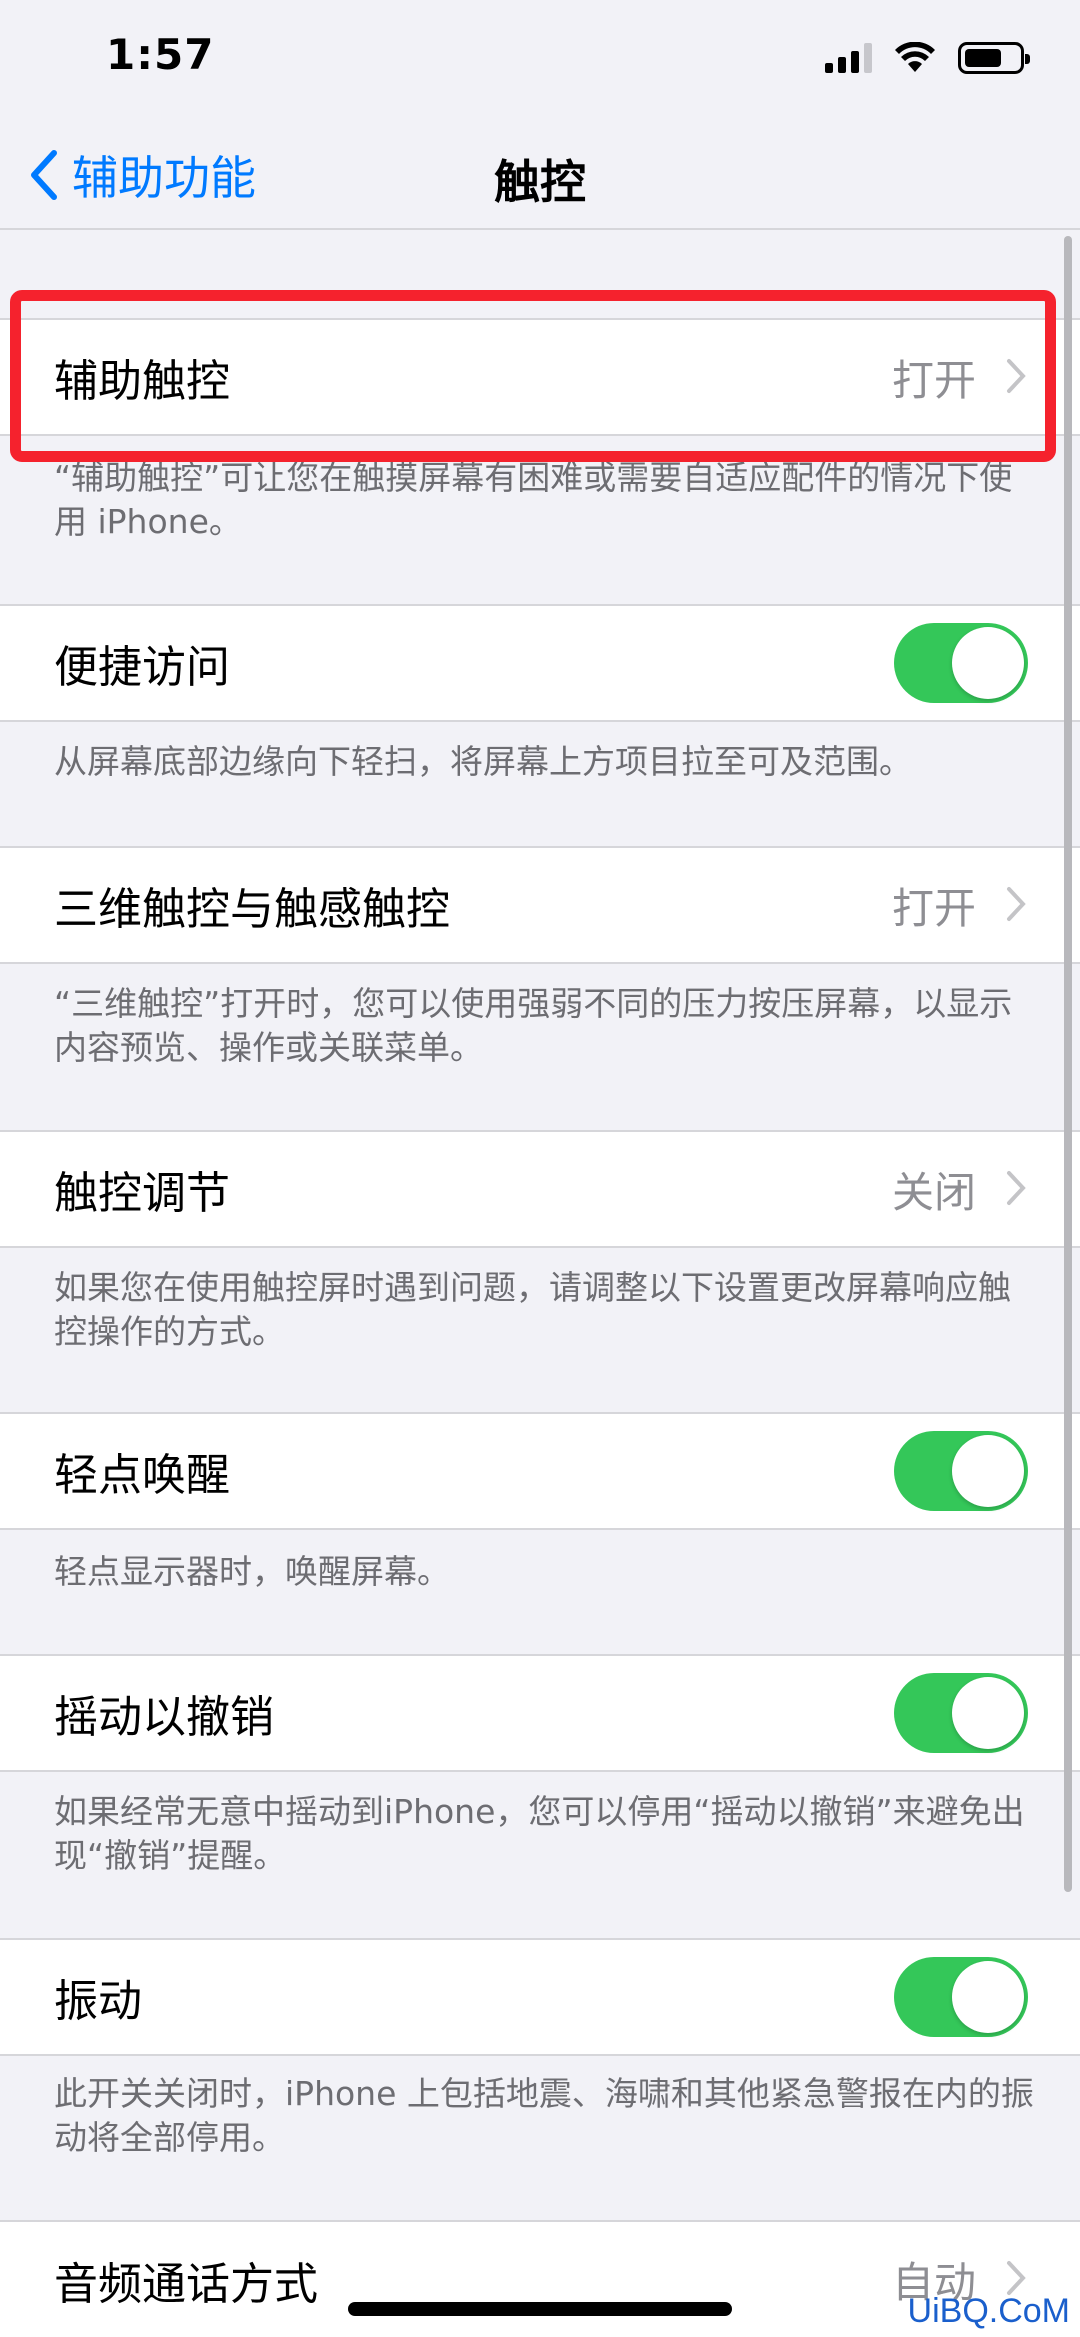  I want to click on footer-reachability: 从屏幕底部边缘向下轻扫，将屏幕上方项目拉至可及范围。, so click(483, 761).